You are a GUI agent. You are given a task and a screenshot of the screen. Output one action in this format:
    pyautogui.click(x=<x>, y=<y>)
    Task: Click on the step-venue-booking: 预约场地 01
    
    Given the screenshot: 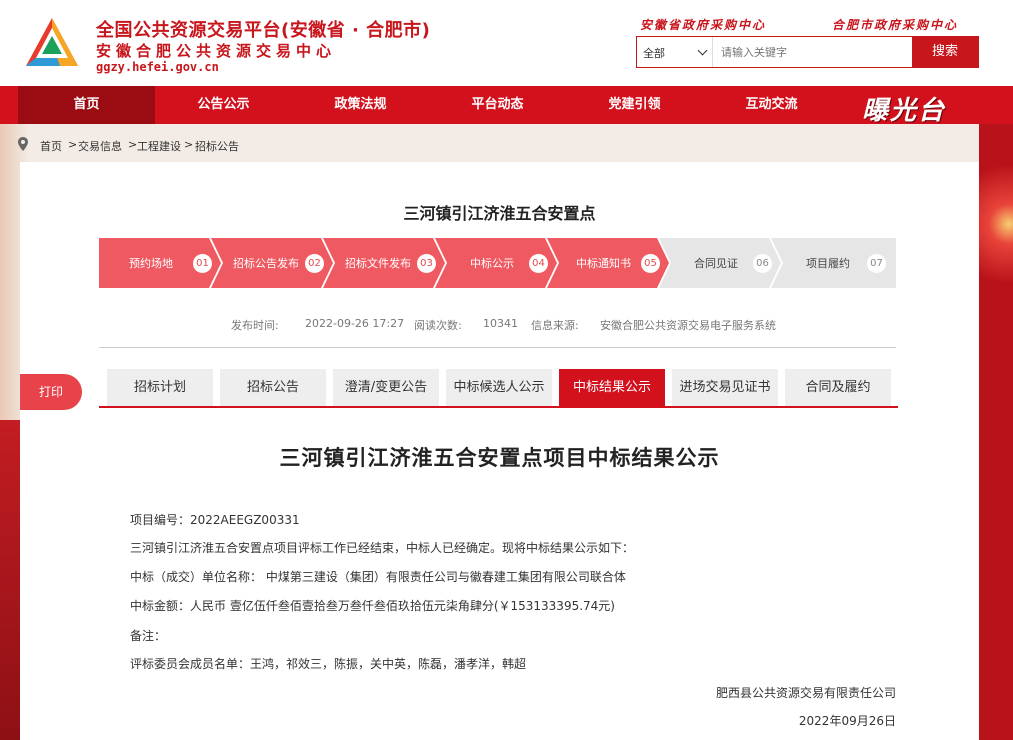 What is the action you would take?
    pyautogui.click(x=160, y=263)
    